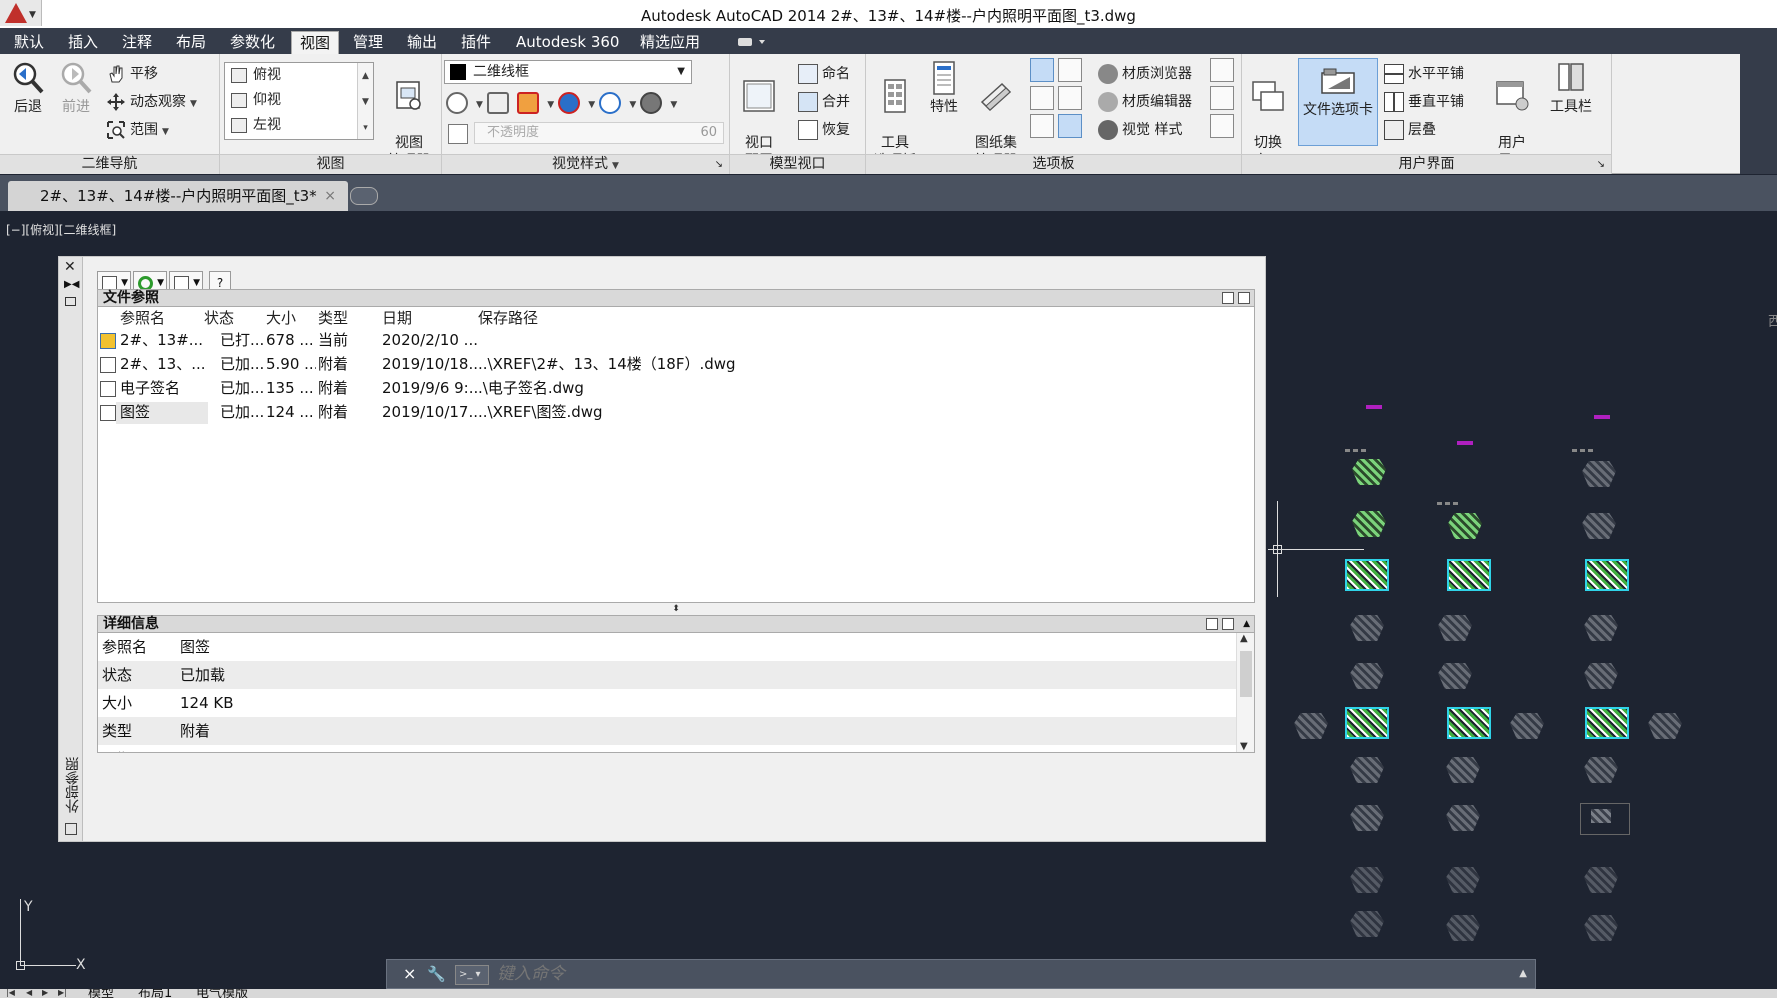 The width and height of the screenshot is (1777, 998). Describe the element at coordinates (1228, 624) in the screenshot. I see `preview-view-icon` at that location.